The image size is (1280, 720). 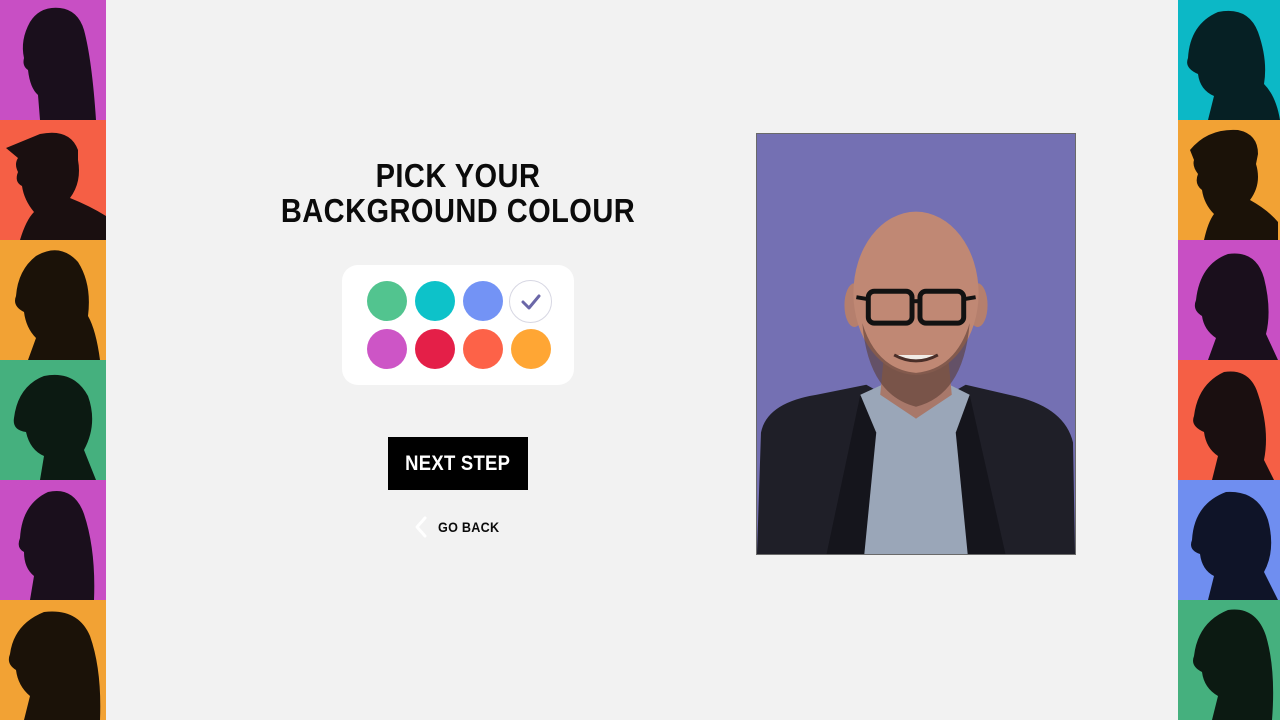 I want to click on next-step-button: NEXT STEP, so click(x=458, y=463).